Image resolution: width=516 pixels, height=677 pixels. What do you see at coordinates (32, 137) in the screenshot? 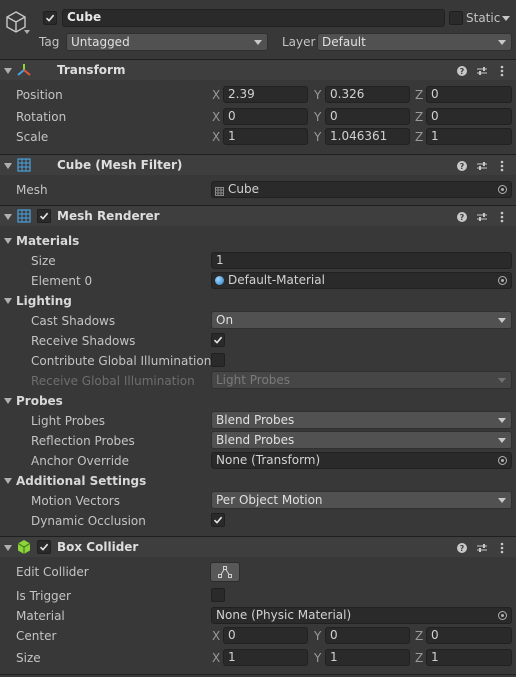
I see `scale-label: Scale` at bounding box center [32, 137].